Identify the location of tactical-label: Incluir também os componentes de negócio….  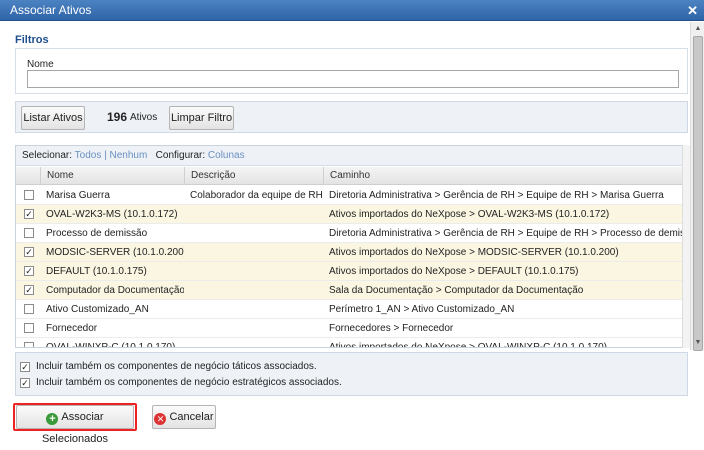
(176, 366).